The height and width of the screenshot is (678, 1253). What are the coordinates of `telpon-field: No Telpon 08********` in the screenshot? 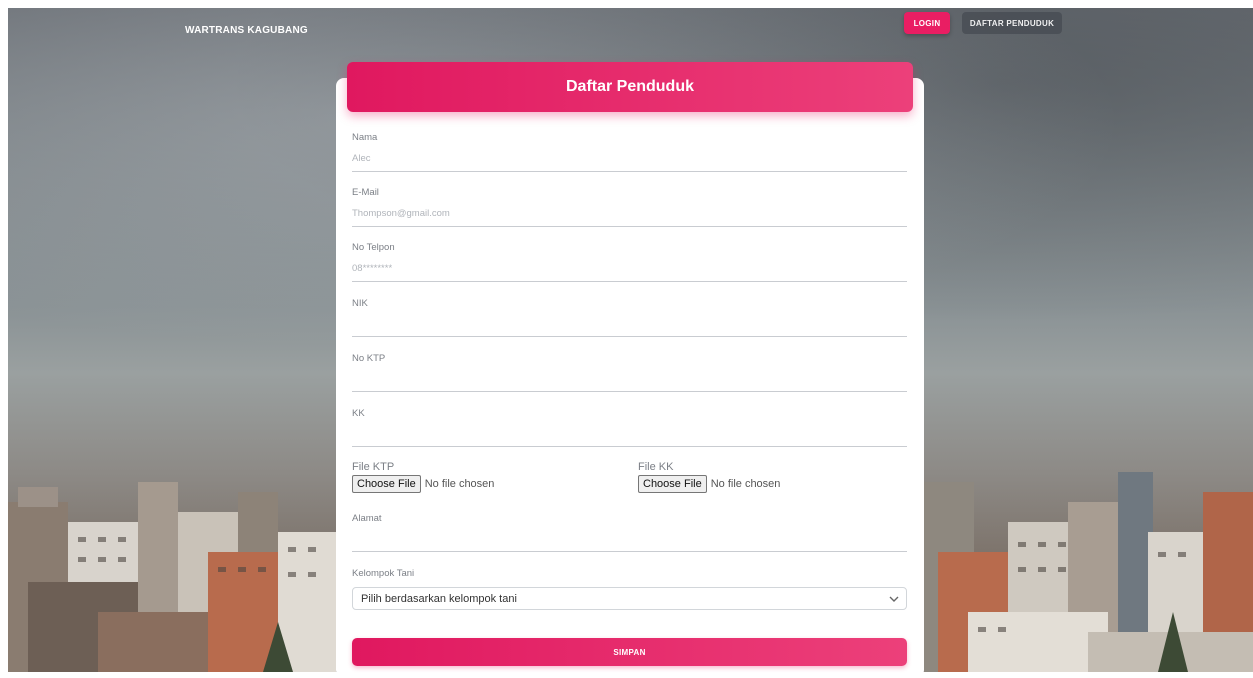 It's located at (629, 262).